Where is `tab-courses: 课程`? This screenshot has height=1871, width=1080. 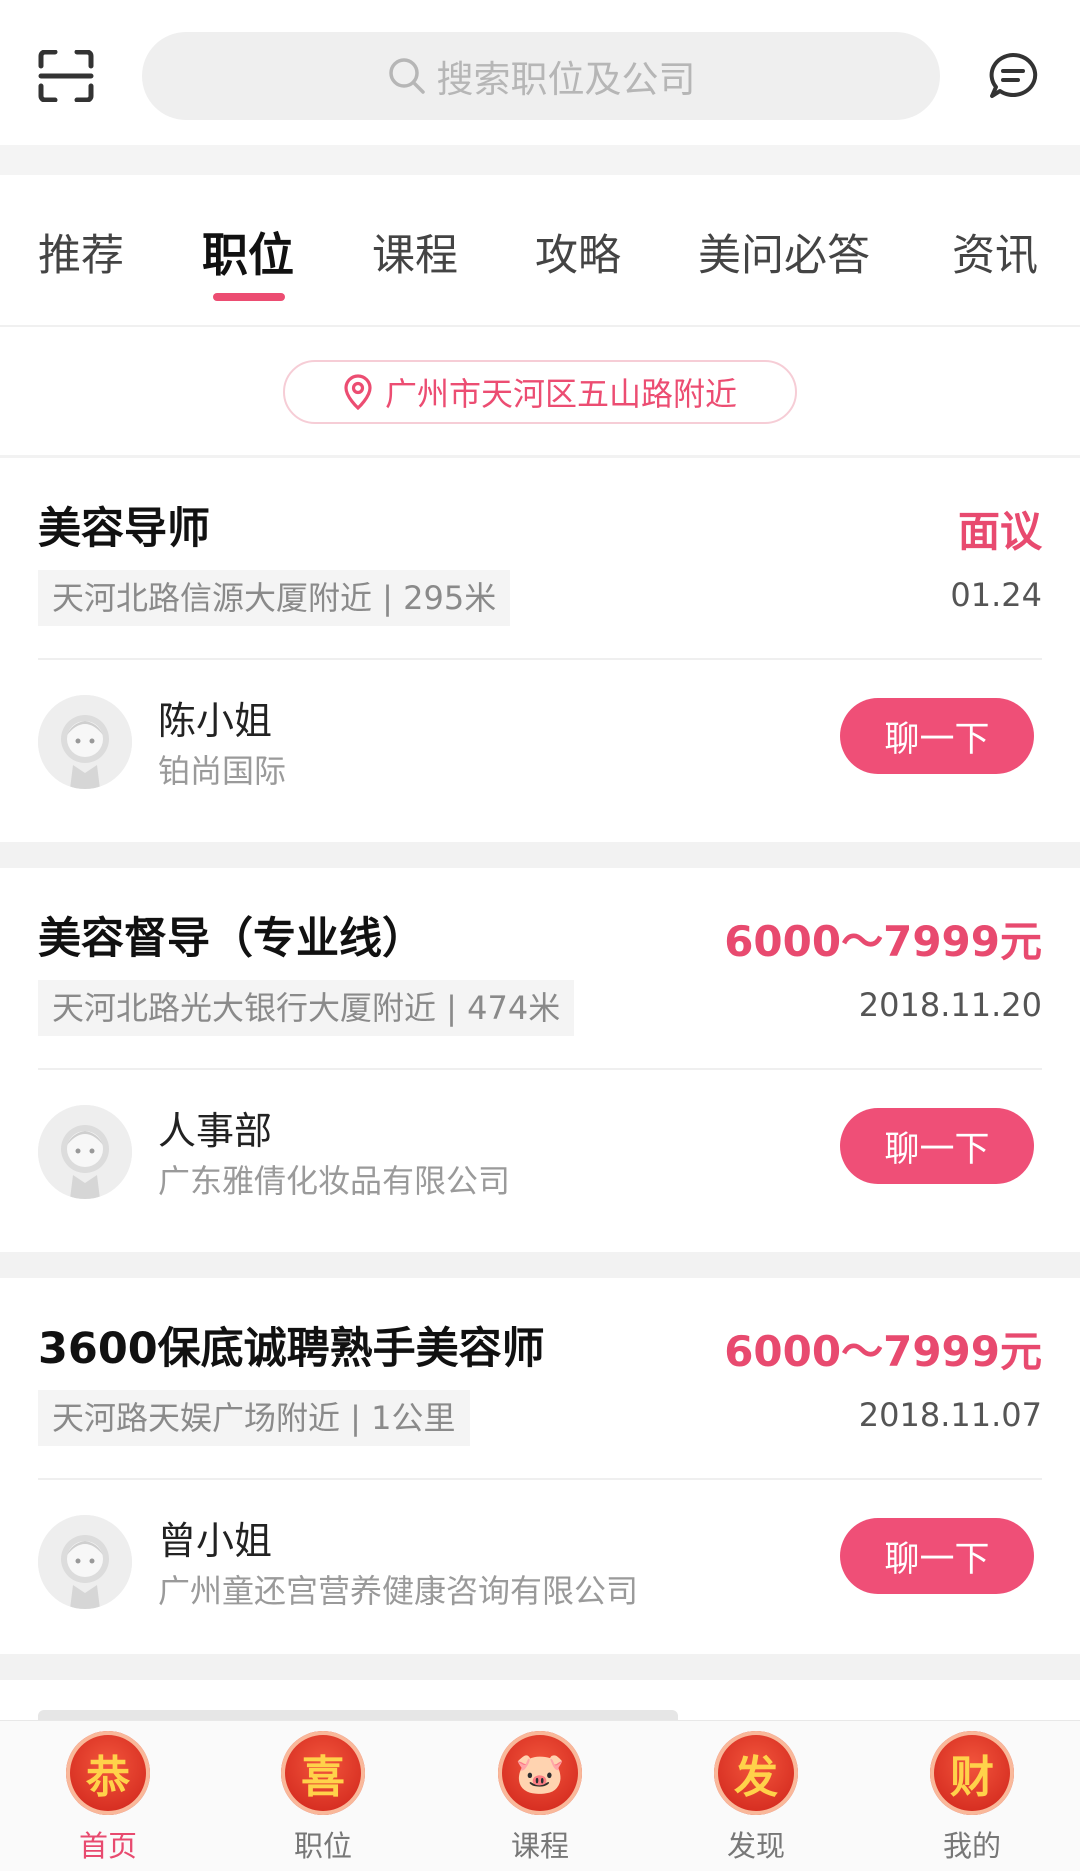
tab-courses: 课程 is located at coordinates (415, 252).